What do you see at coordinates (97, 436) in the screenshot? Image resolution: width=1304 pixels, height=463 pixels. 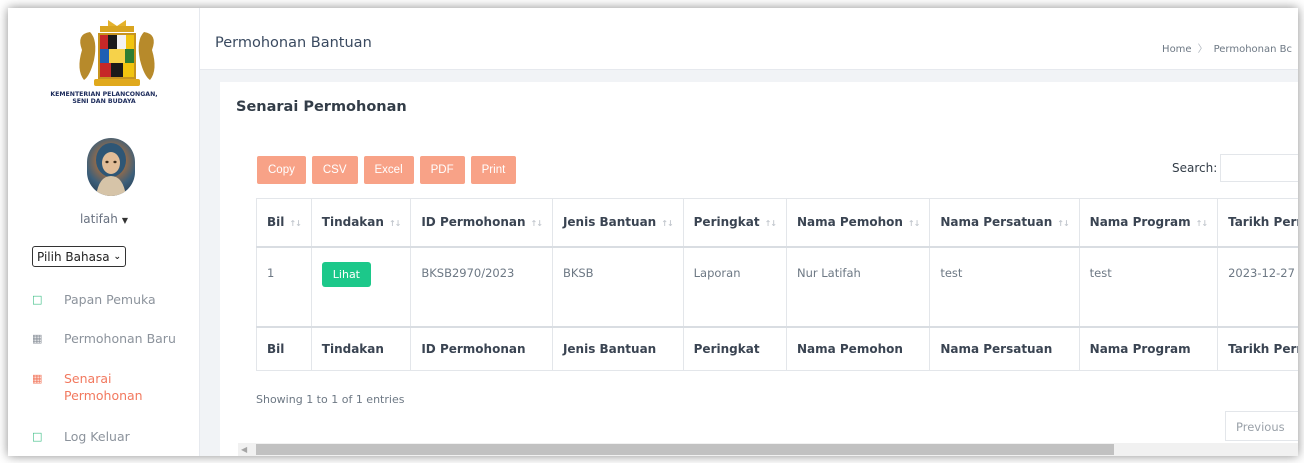 I see `sidebar-item-label: Log Keluar` at bounding box center [97, 436].